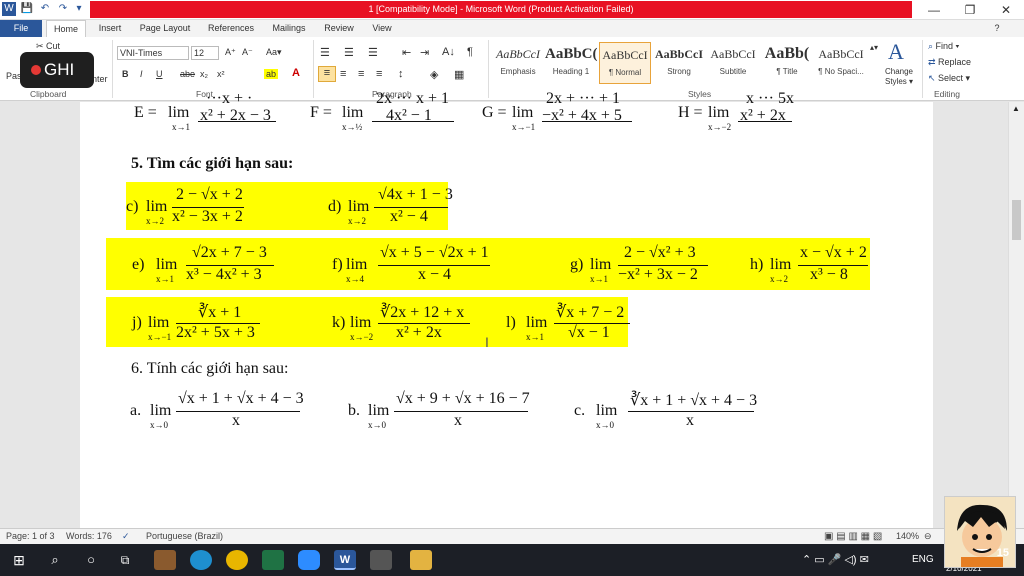 Image resolution: width=1024 pixels, height=576 pixels. I want to click on align-right-icon: ≡, so click(361, 74).